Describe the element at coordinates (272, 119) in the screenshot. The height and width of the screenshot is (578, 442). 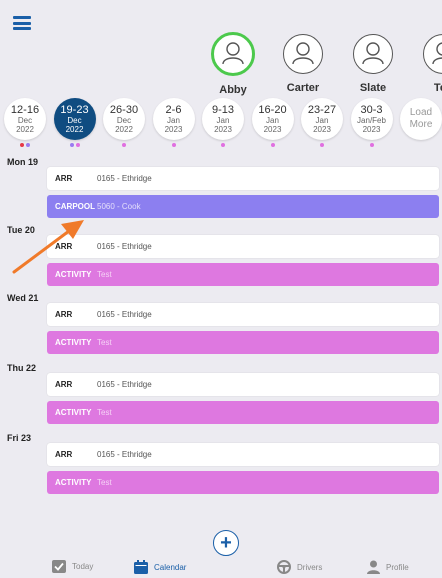
I see `week-16-20: 16-20 Jan 2023` at that location.